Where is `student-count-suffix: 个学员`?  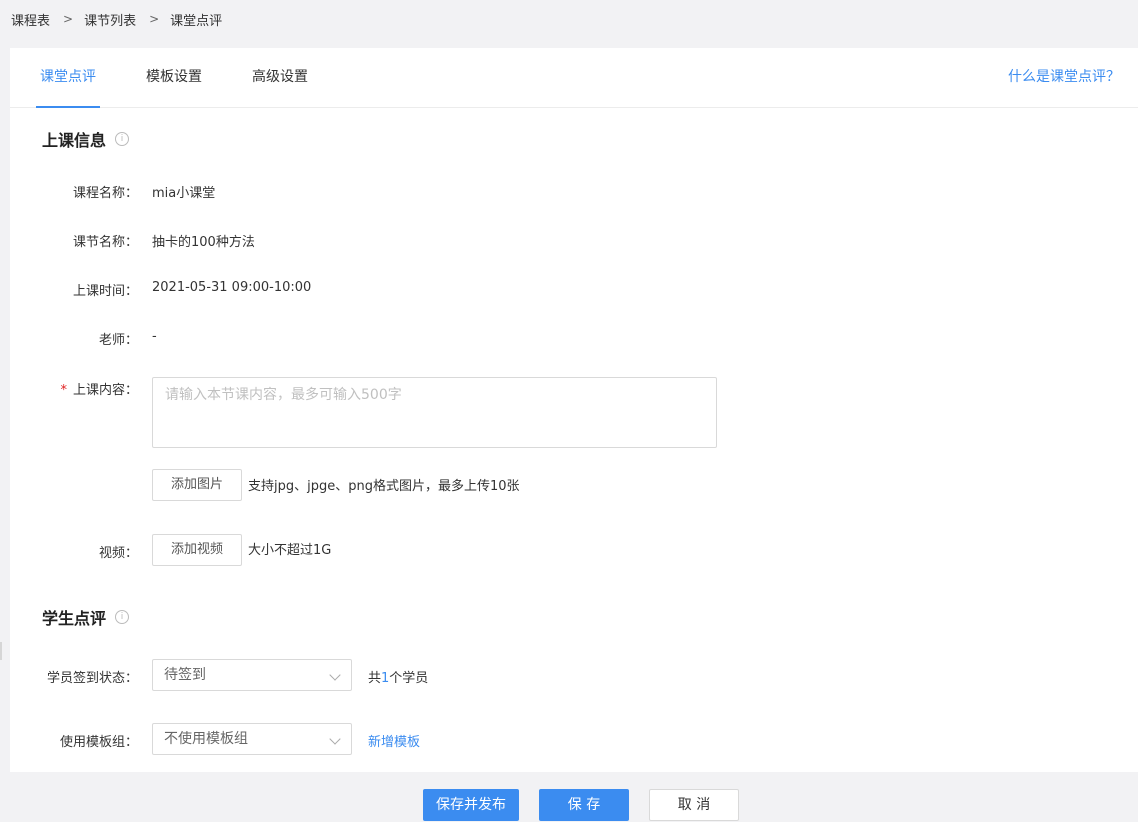 student-count-suffix: 个学员 is located at coordinates (409, 678).